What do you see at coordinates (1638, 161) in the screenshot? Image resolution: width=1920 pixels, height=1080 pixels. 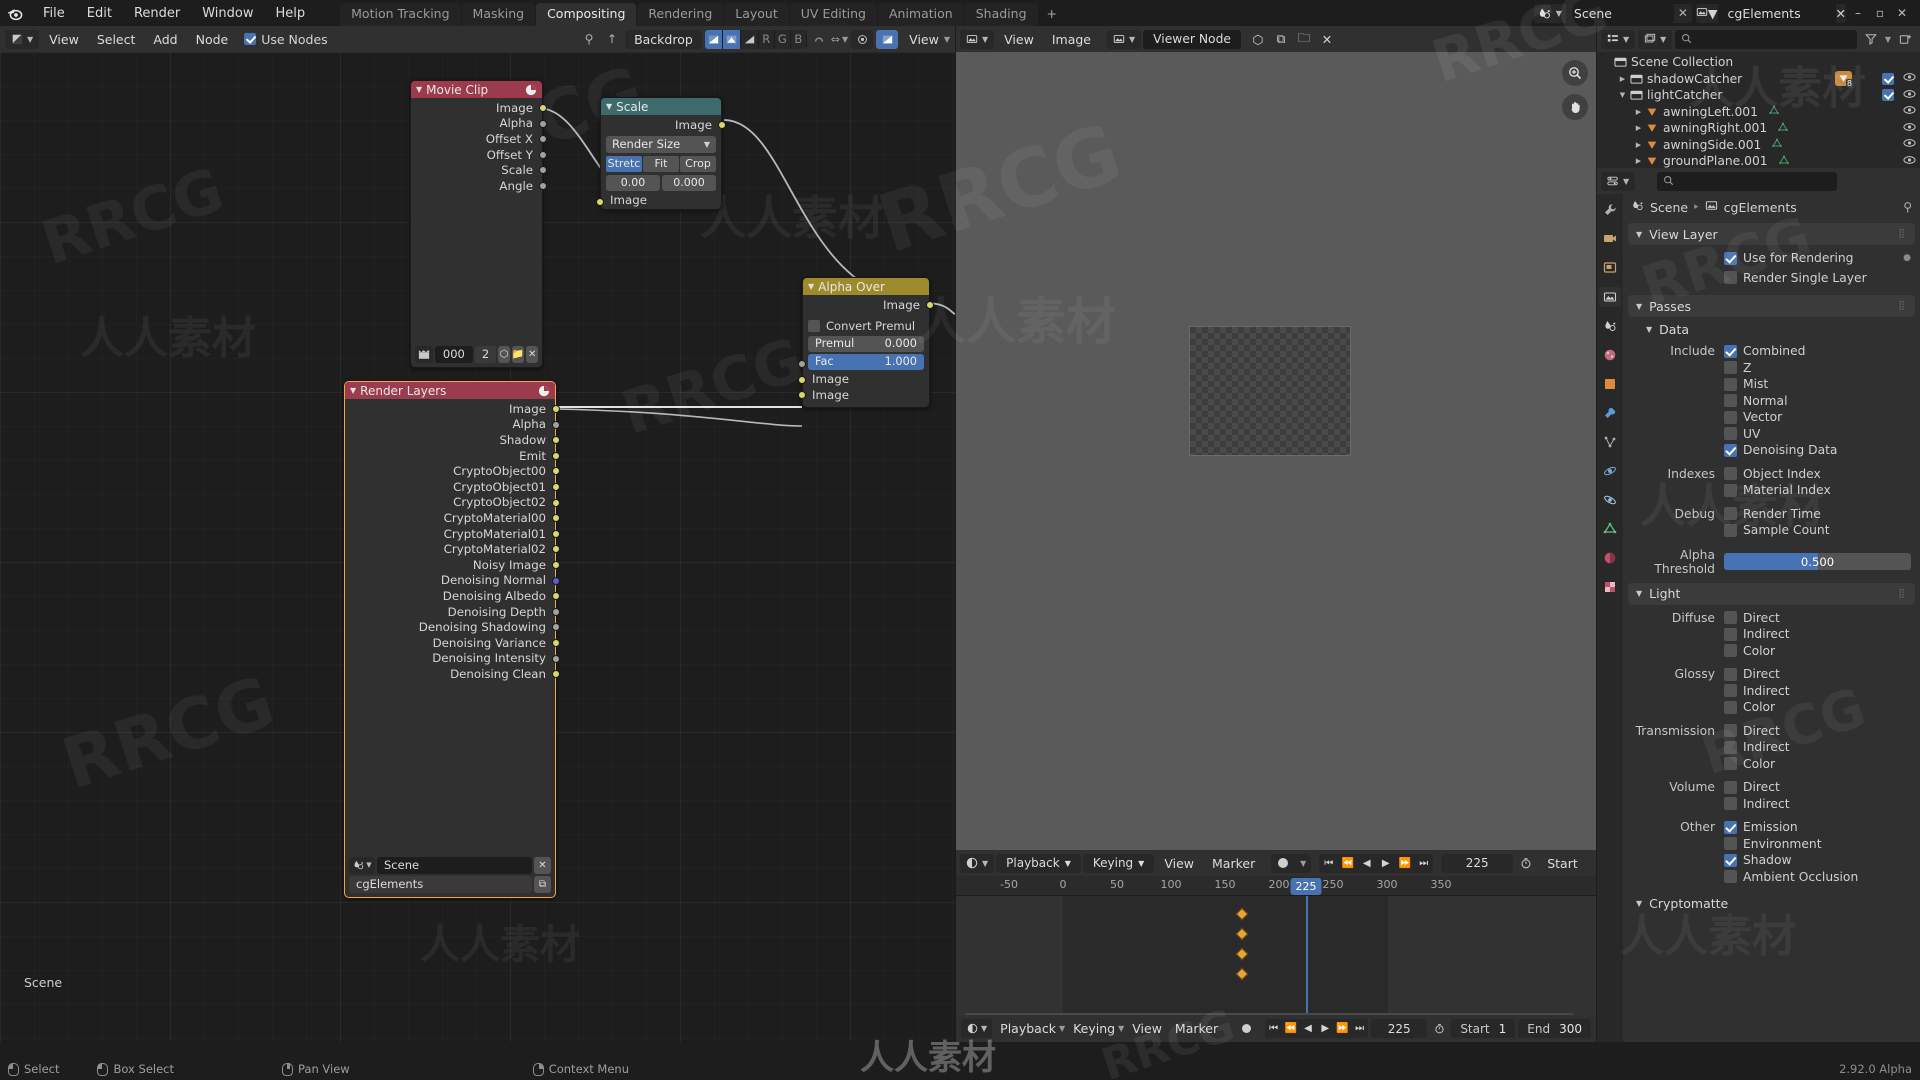 I see `expand-triangle-right-icon: ▶` at bounding box center [1638, 161].